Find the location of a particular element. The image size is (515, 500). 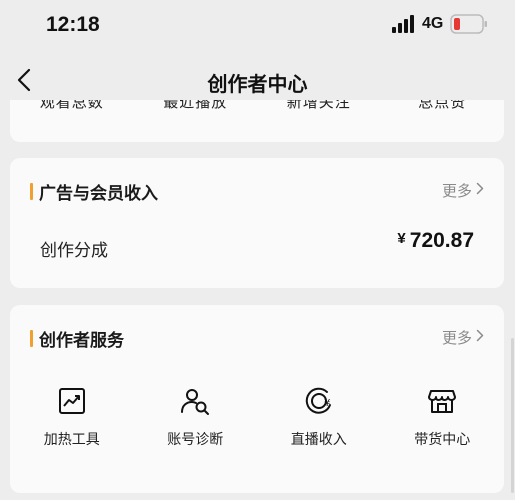

stat-label: 新增关注 is located at coordinates (319, 106).